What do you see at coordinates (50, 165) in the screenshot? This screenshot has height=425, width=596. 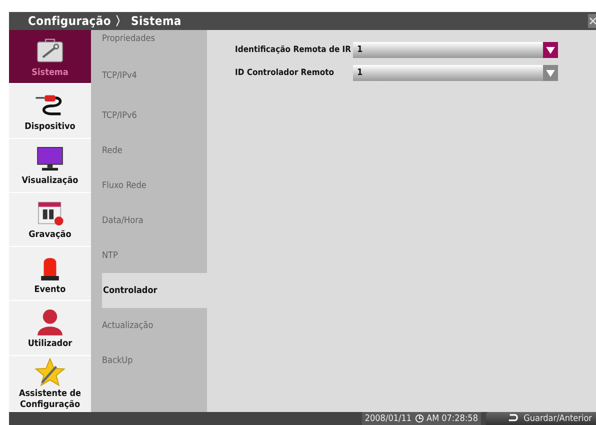 I see `sidebar-item: Visualização` at bounding box center [50, 165].